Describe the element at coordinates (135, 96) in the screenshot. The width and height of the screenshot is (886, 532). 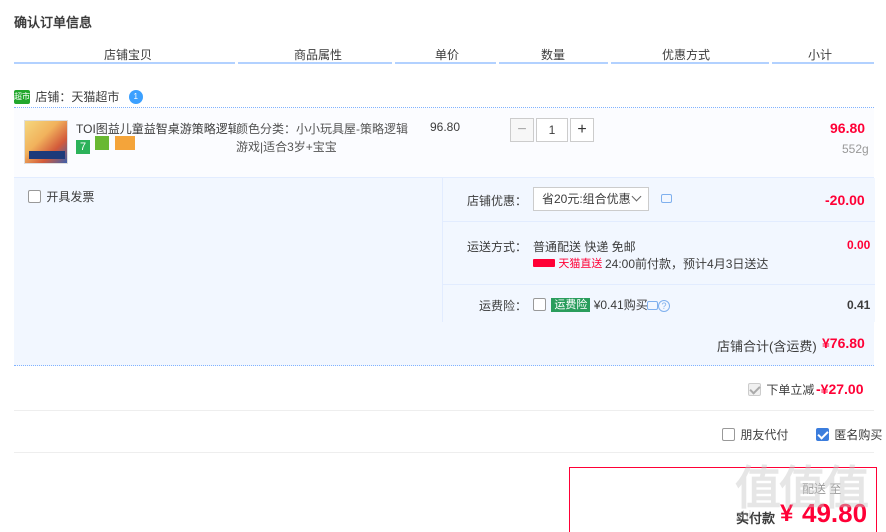
I see `chat-icon: 1` at that location.